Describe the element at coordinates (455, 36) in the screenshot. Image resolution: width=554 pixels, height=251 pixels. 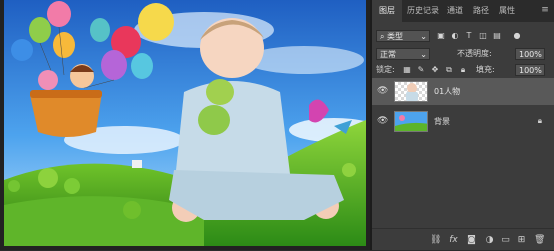
I see `adjustment-filter-icon: ◐` at that location.